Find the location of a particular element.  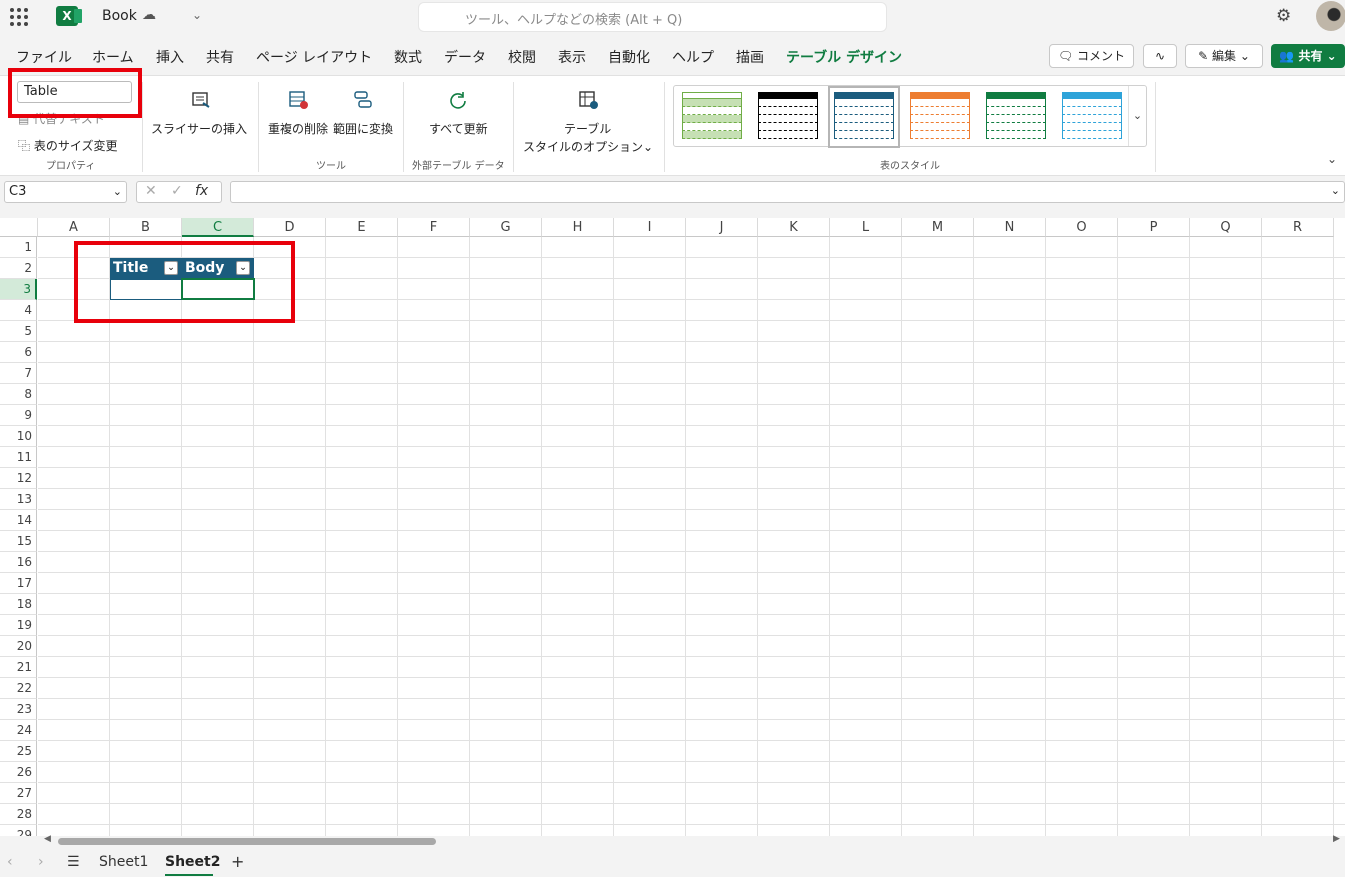

row-header: 13 is located at coordinates (18, 499).